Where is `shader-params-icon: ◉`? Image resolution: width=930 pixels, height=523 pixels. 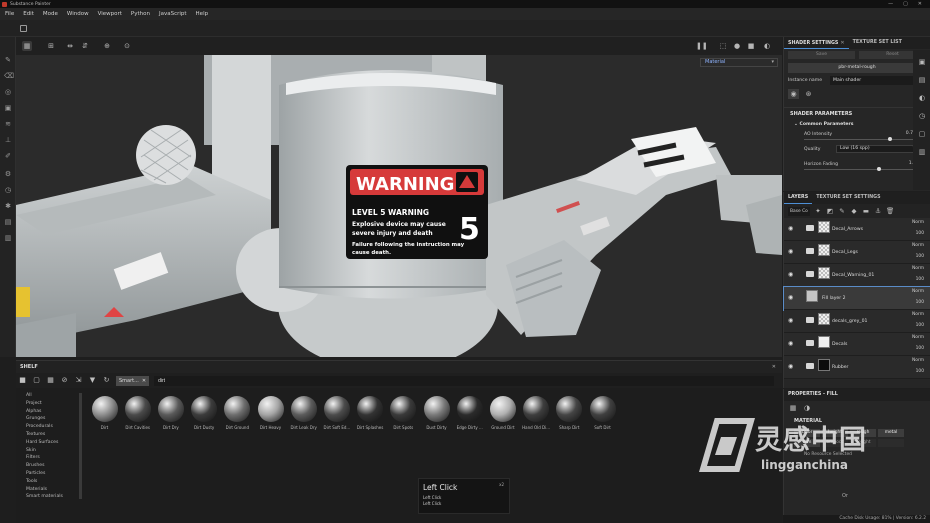
shader-params-icon: ◉ is located at coordinates (793, 94).